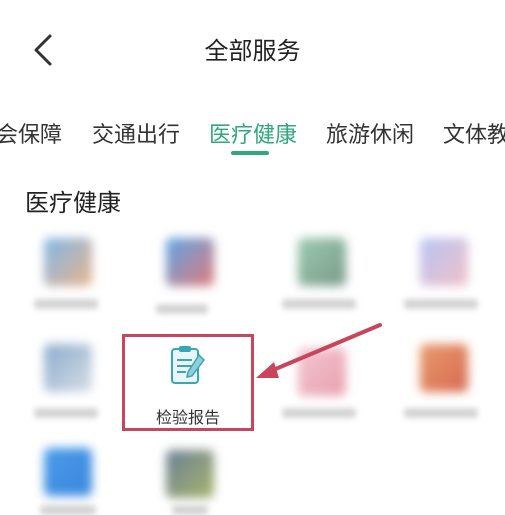  I want to click on tab-travel-leisure: 旅游休闲, so click(370, 133).